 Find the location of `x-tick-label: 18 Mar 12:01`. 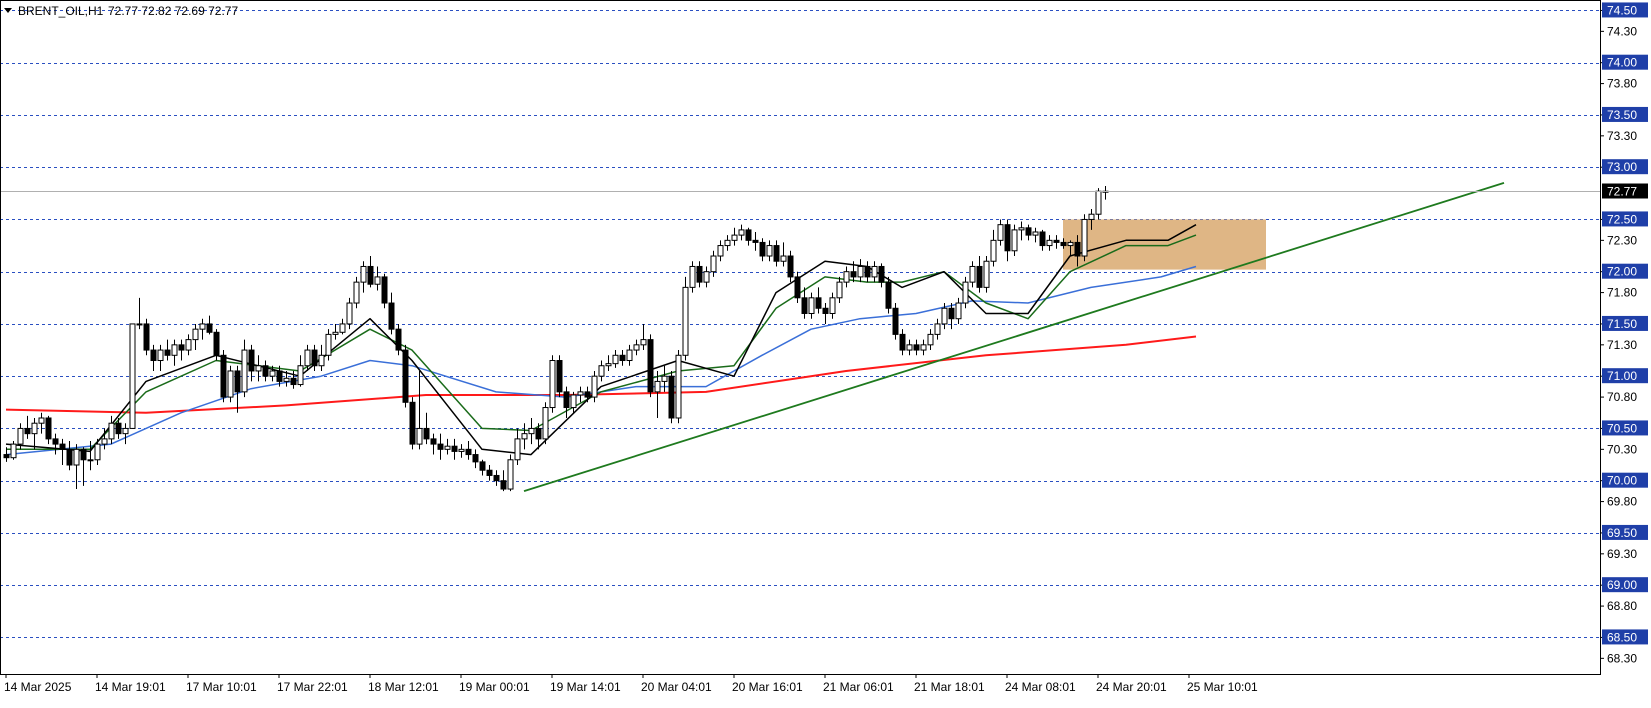

x-tick-label: 18 Mar 12:01 is located at coordinates (403, 687).